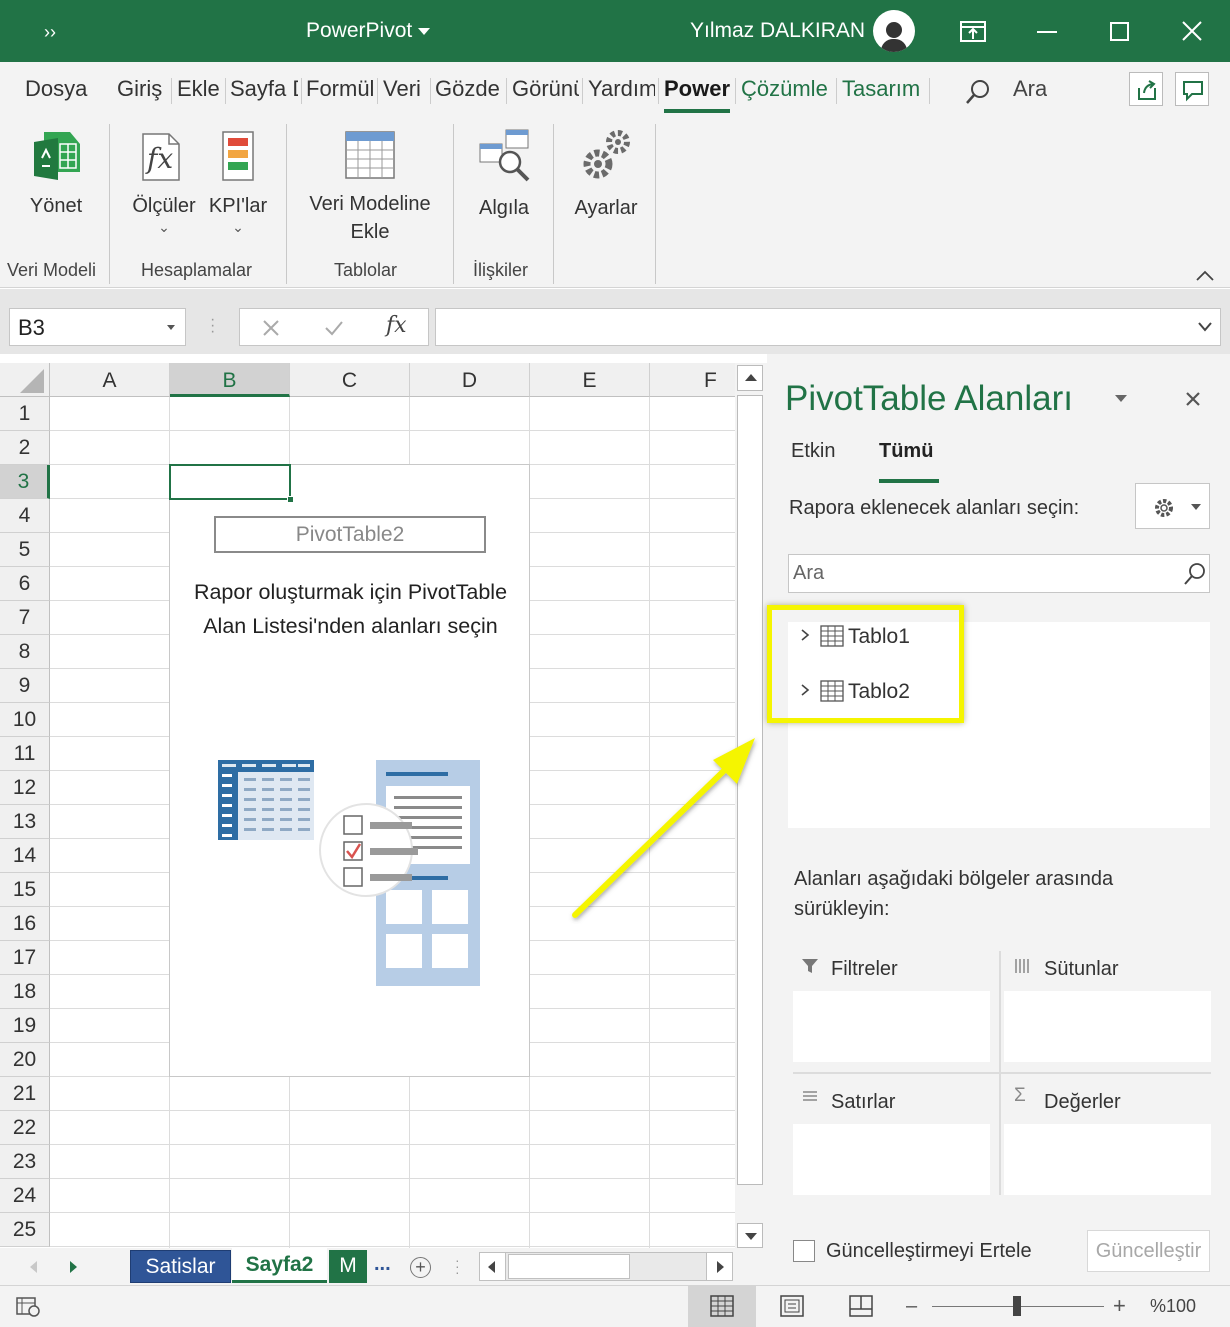  What do you see at coordinates (25, 788) in the screenshot?
I see `row-header: 12` at bounding box center [25, 788].